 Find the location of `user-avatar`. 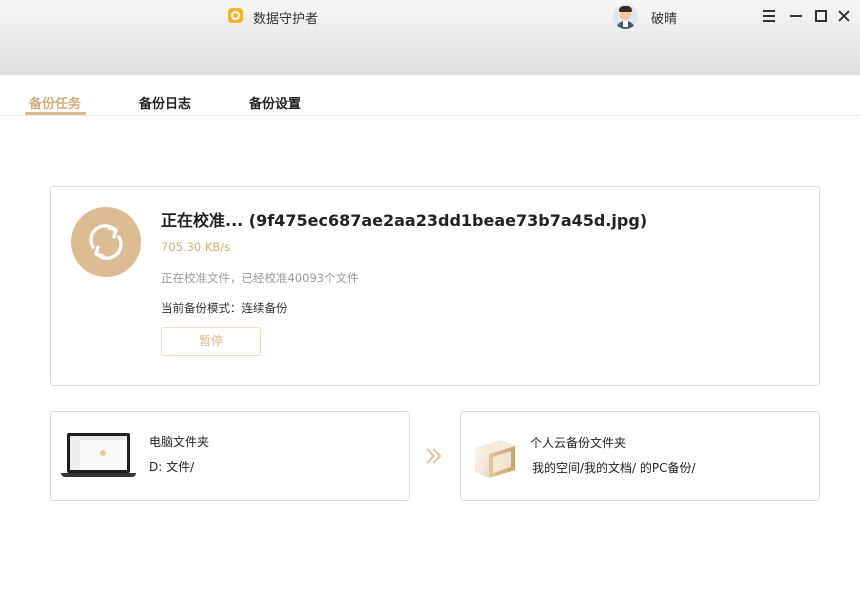

user-avatar is located at coordinates (625, 16).